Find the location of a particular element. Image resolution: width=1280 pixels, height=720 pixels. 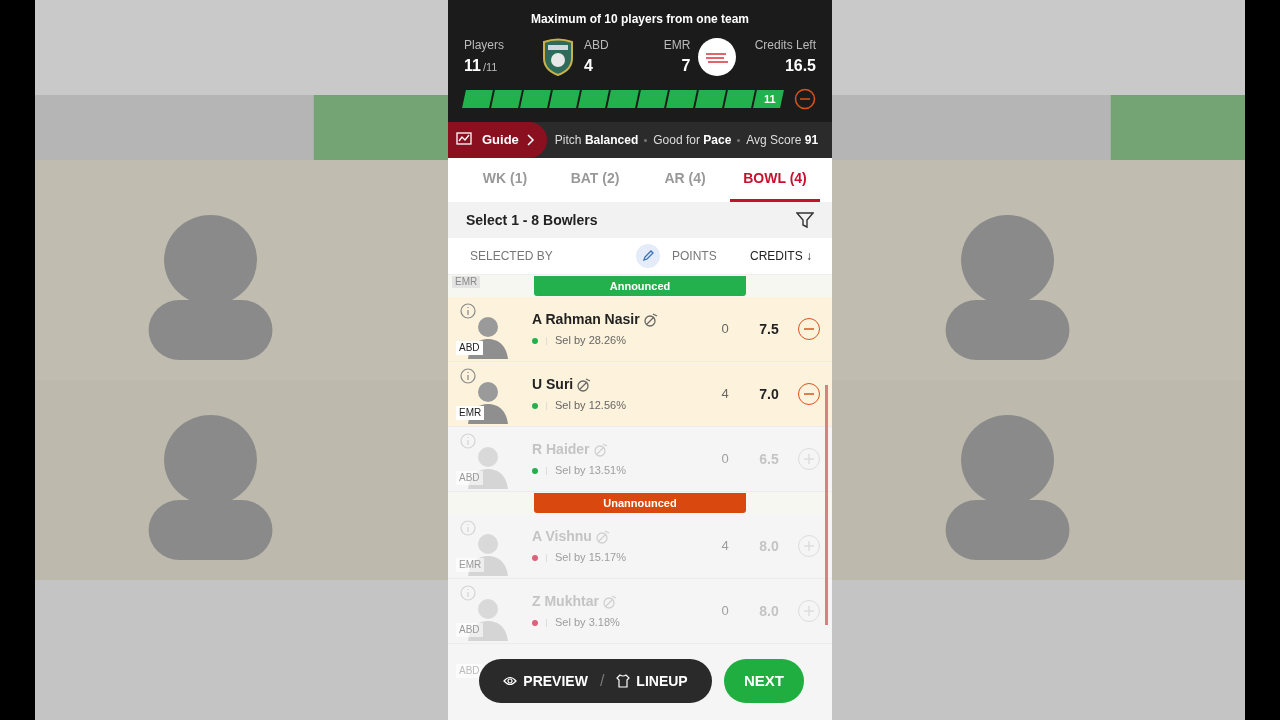

eye-icon is located at coordinates (510, 681).